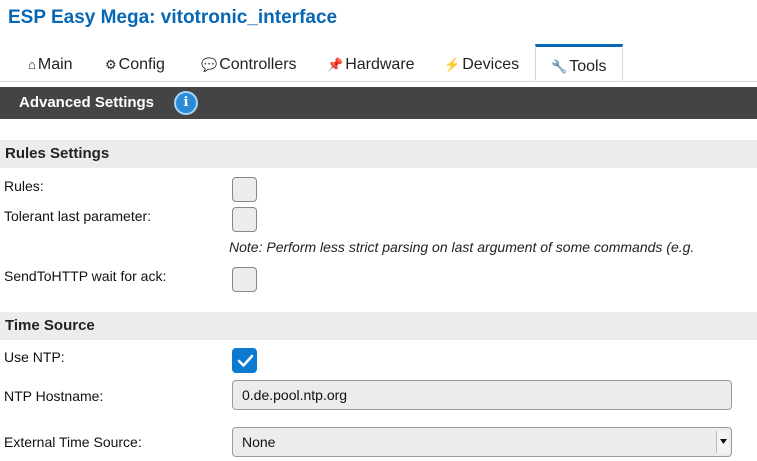 This screenshot has height=461, width=757. Describe the element at coordinates (259, 442) in the screenshot. I see `external-time-value: None` at that location.